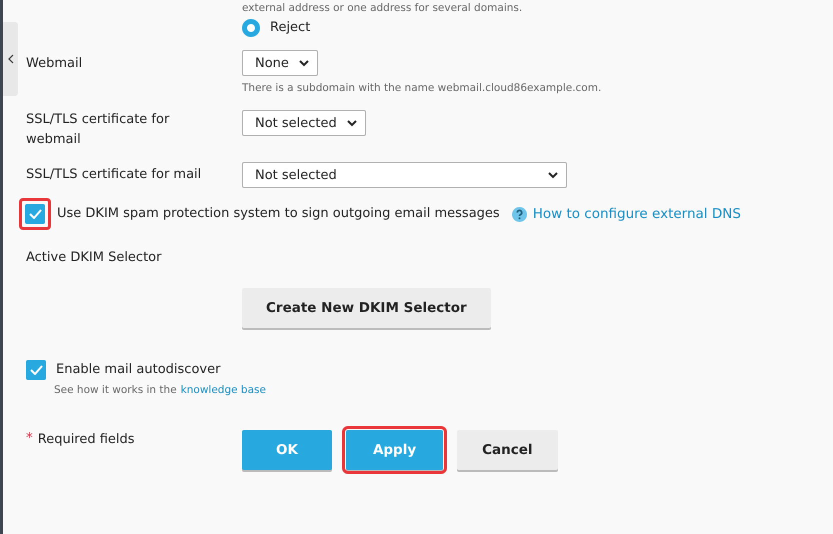 The width and height of the screenshot is (833, 534). I want to click on hint-text: external address or one address for several domains., so click(383, 8).